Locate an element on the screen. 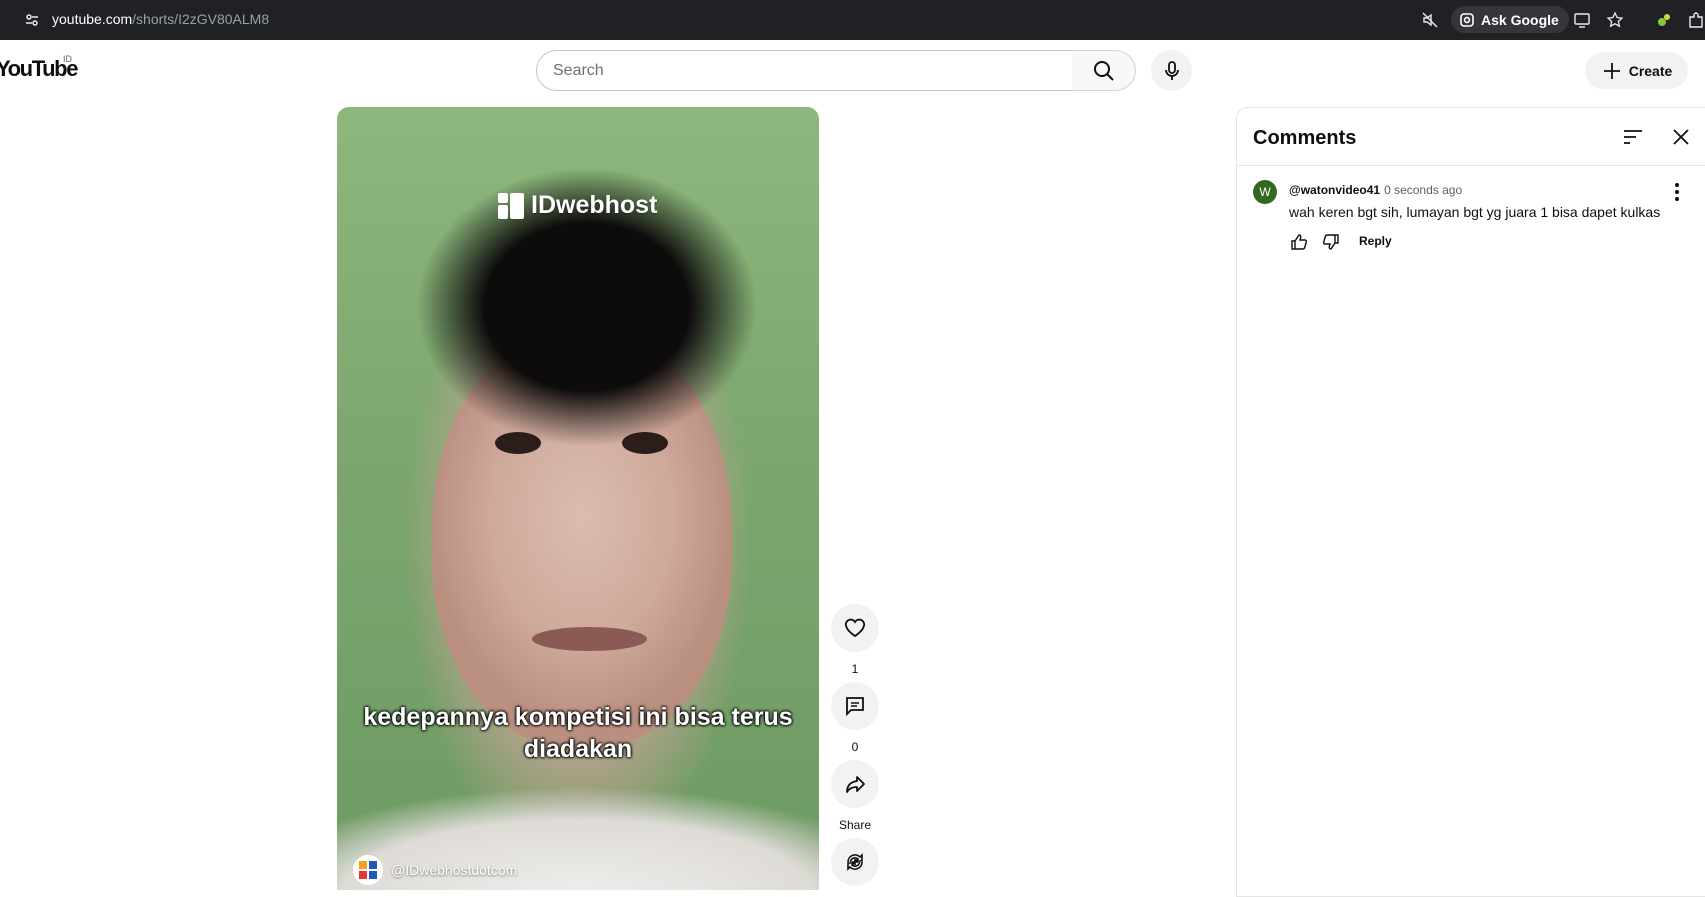 The width and height of the screenshot is (1705, 897). remix-button is located at coordinates (855, 862).